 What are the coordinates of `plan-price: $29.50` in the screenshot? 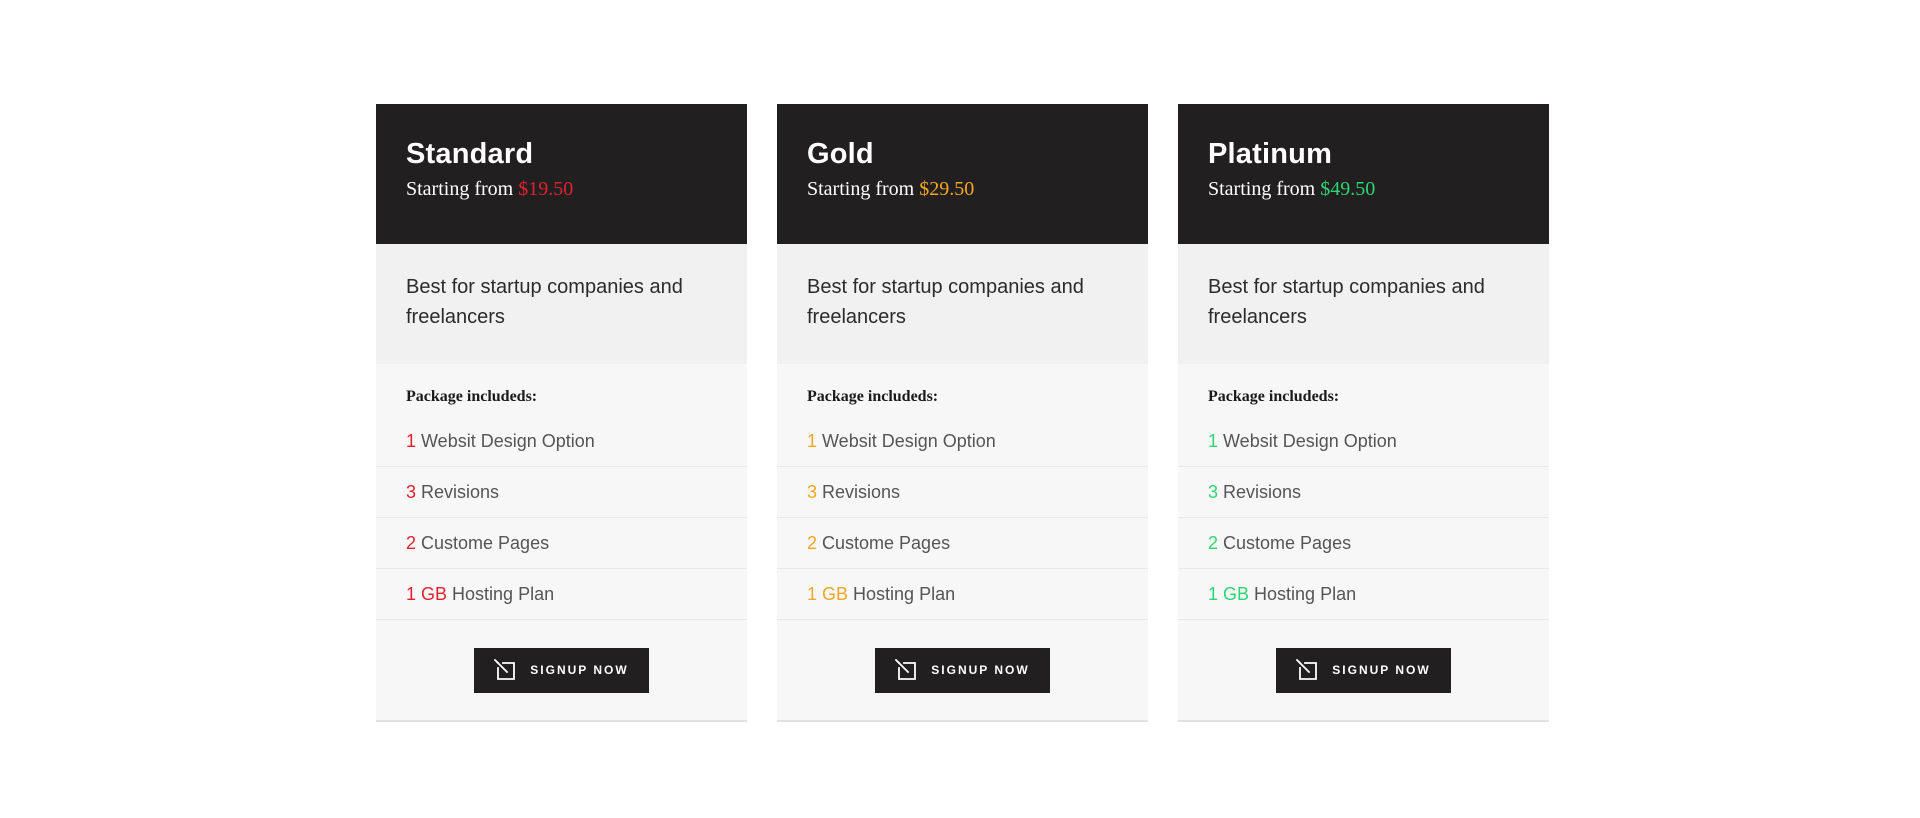 It's located at (947, 189).